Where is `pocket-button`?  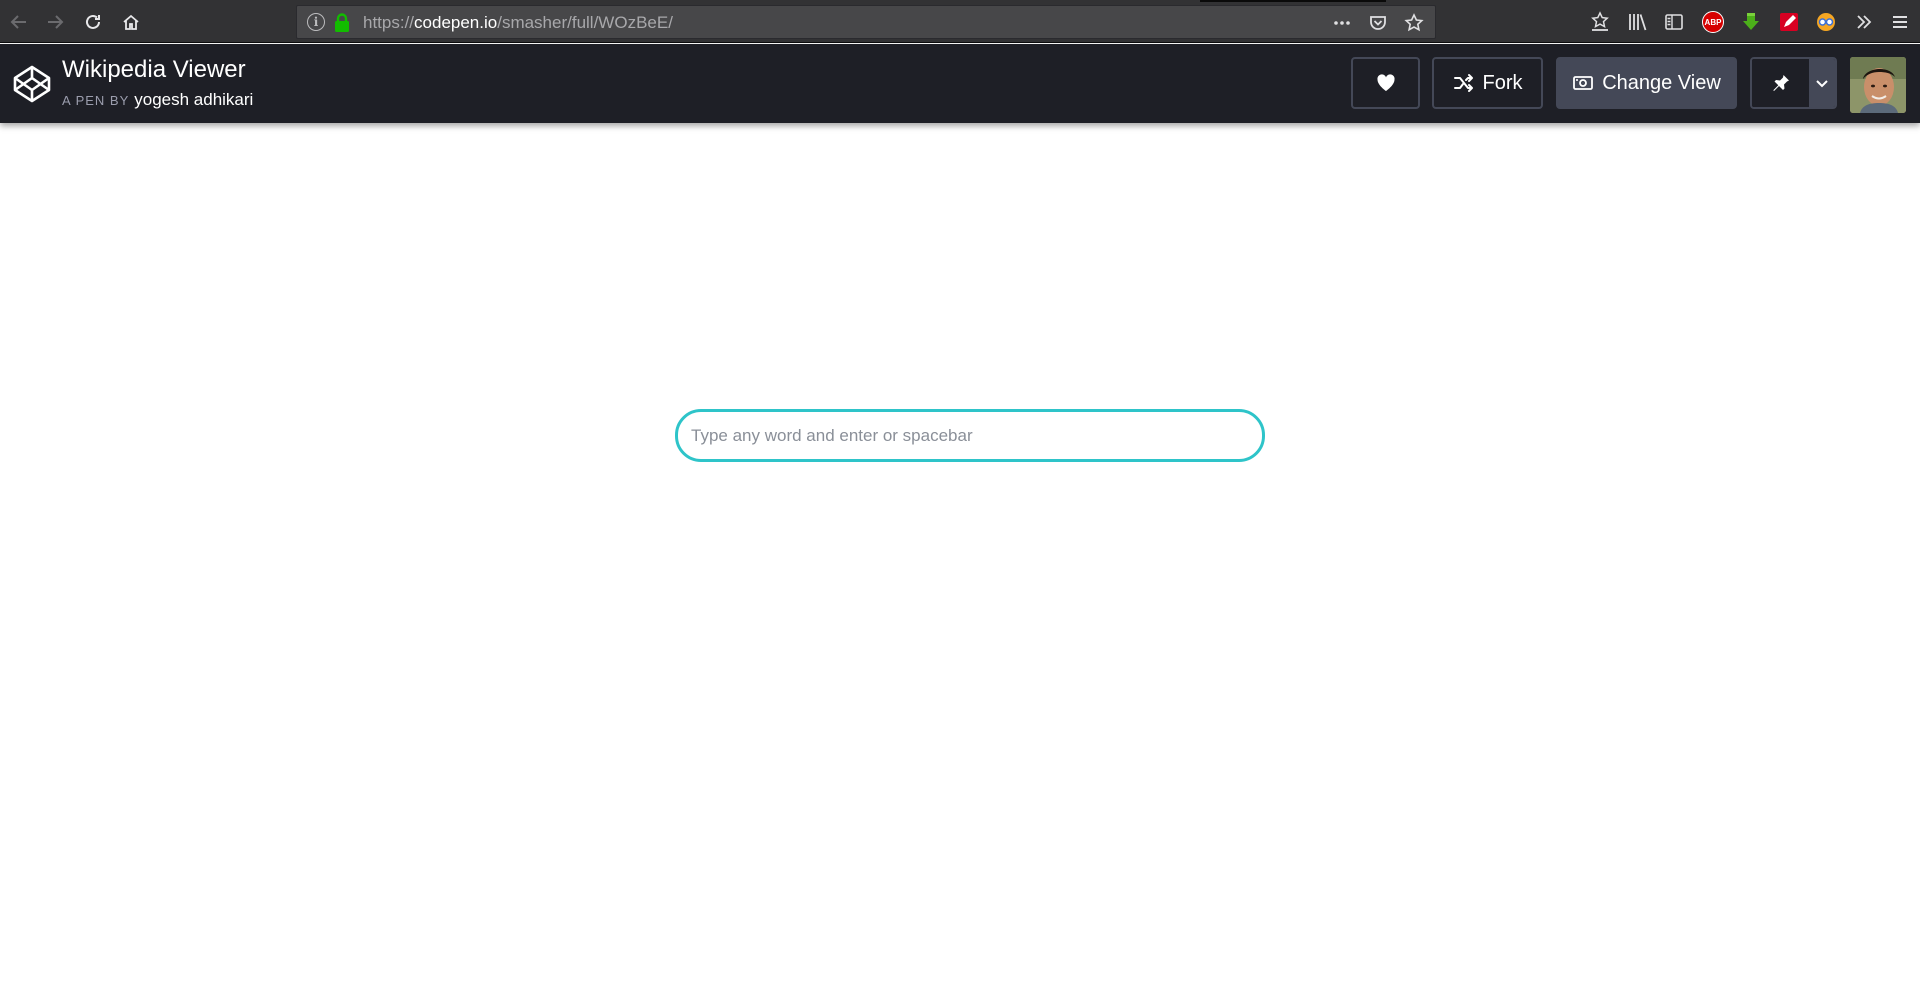 pocket-button is located at coordinates (1378, 23).